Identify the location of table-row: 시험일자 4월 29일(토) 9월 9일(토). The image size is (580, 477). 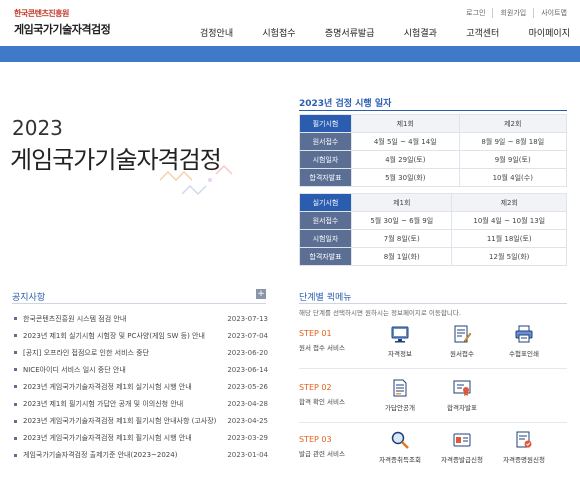
(433, 159).